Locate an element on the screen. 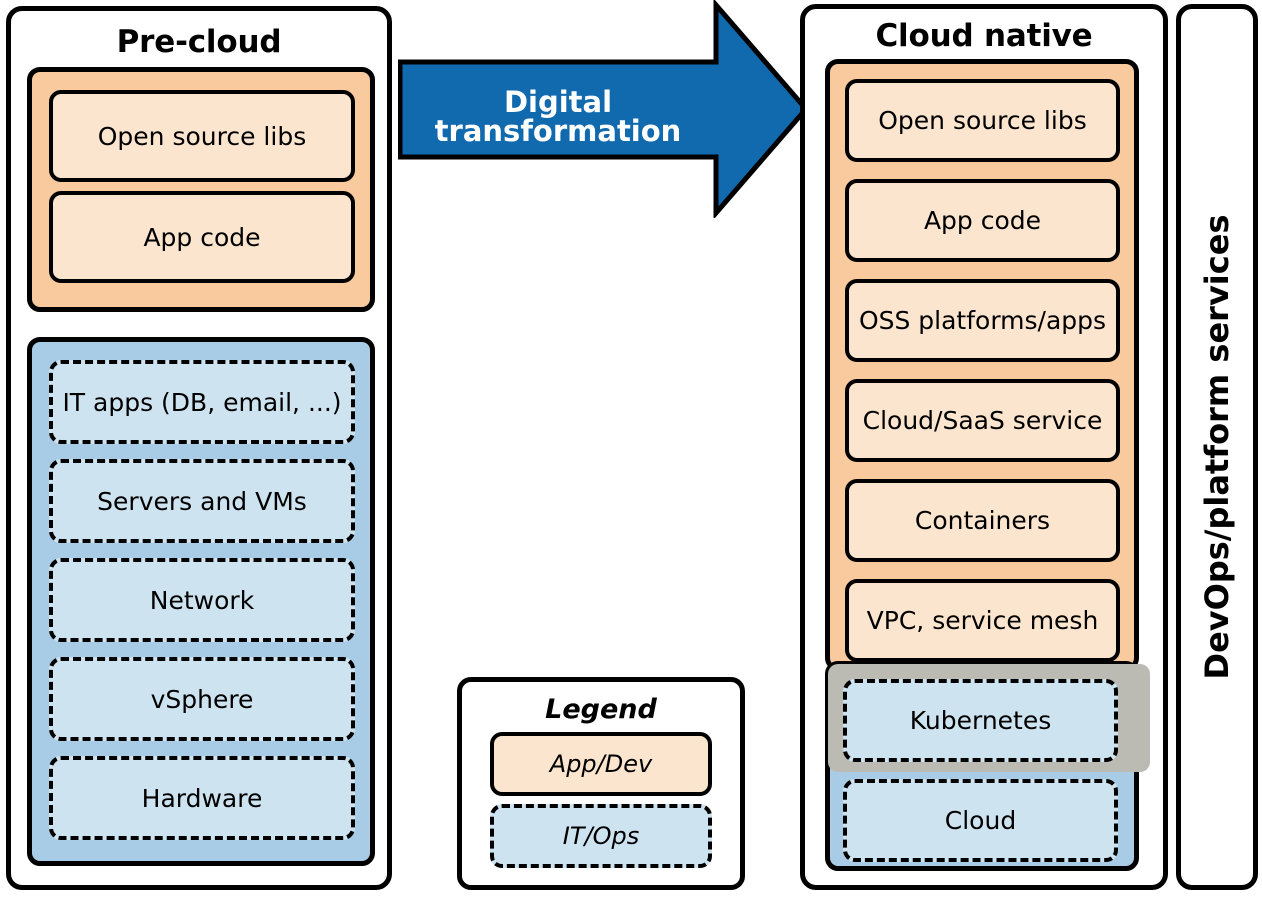 Image resolution: width=1262 pixels, height=897 pixels. cloudnative-item-oss-platforms-apps: OSS platforms/apps is located at coordinates (982, 320).